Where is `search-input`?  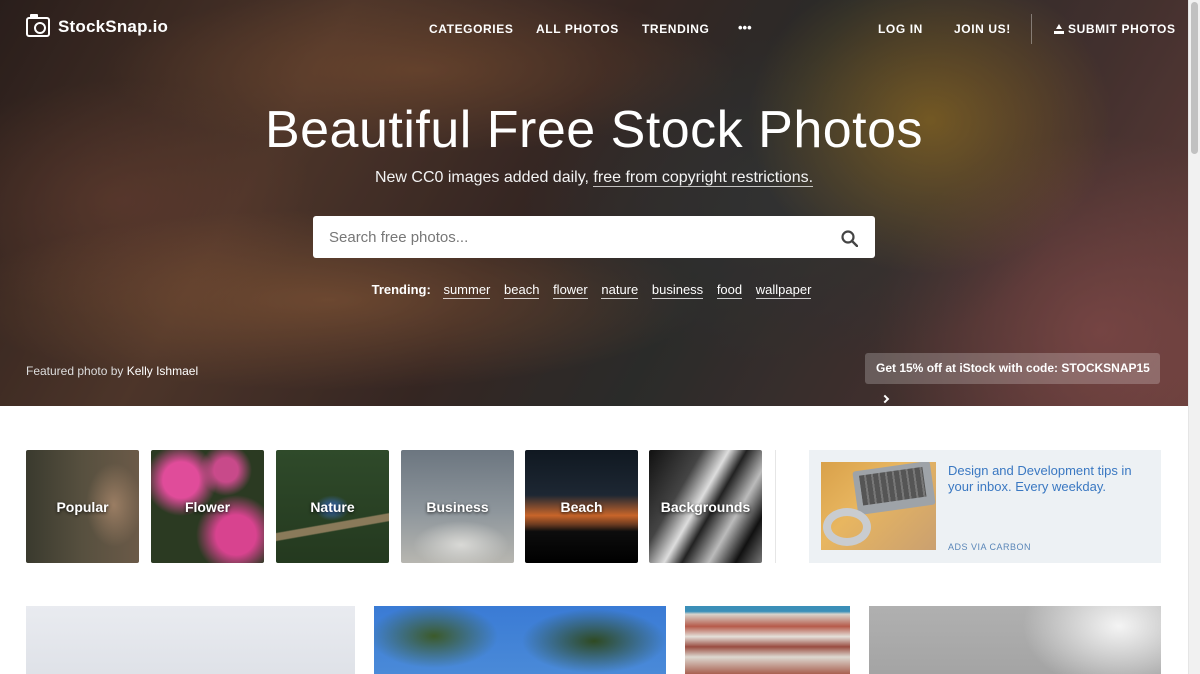
search-input is located at coordinates (579, 237).